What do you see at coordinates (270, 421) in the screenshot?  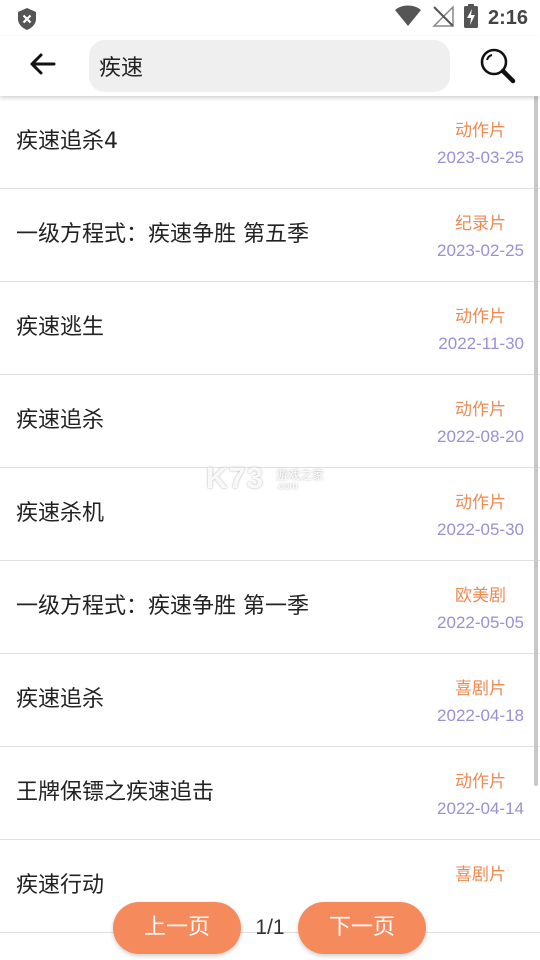 I see `list-item: 疾速追杀 动作片 2022-08-20` at bounding box center [270, 421].